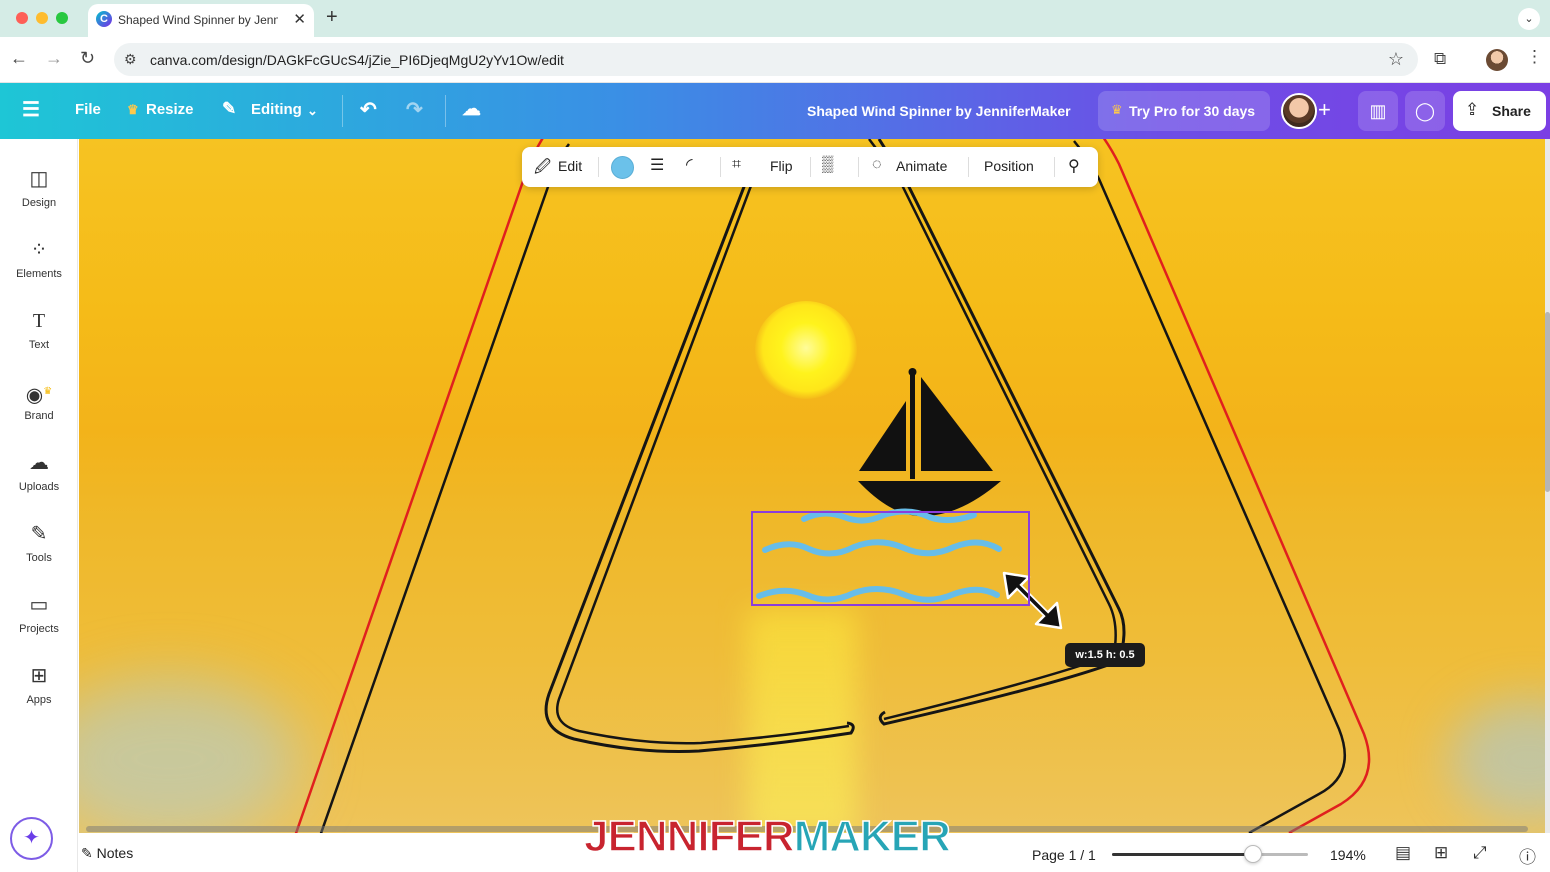 Image resolution: width=1550 pixels, height=872 pixels. What do you see at coordinates (1511, 111) in the screenshot?
I see `share-label: Share` at bounding box center [1511, 111].